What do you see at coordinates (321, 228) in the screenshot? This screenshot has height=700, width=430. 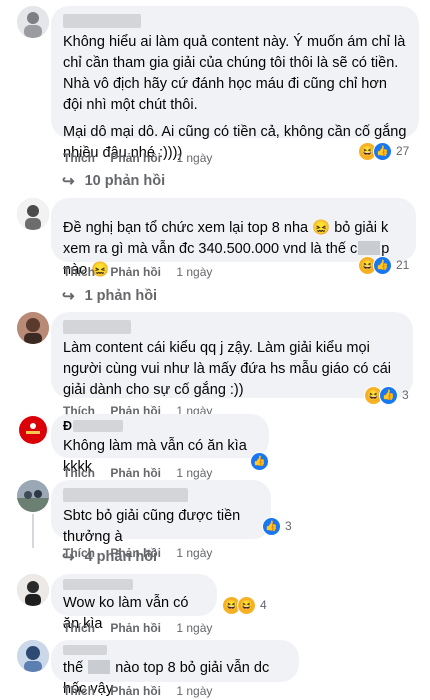 I see `weary-emoji-icon: 😖` at bounding box center [321, 228].